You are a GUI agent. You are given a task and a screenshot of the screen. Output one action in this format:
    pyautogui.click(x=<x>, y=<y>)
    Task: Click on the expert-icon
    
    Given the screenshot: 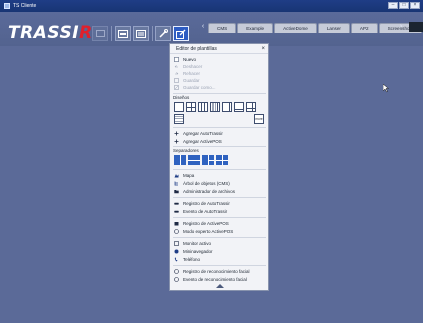 What is the action you would take?
    pyautogui.click(x=176, y=231)
    